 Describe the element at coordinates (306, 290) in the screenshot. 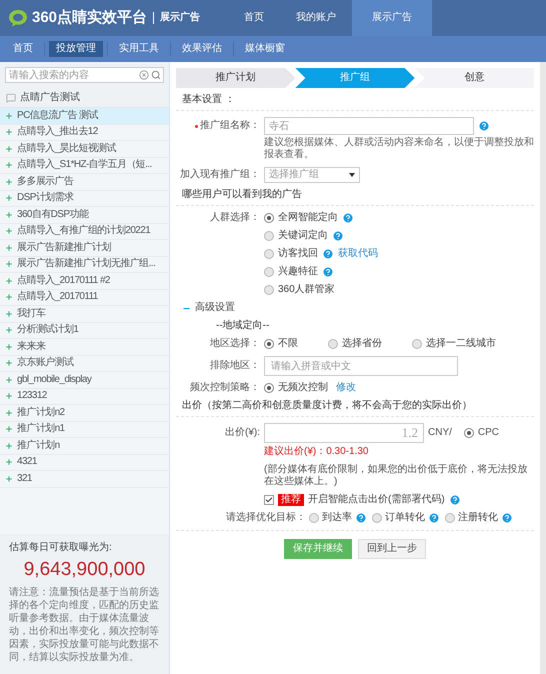

I see `radio-label: 360人群管家` at that location.